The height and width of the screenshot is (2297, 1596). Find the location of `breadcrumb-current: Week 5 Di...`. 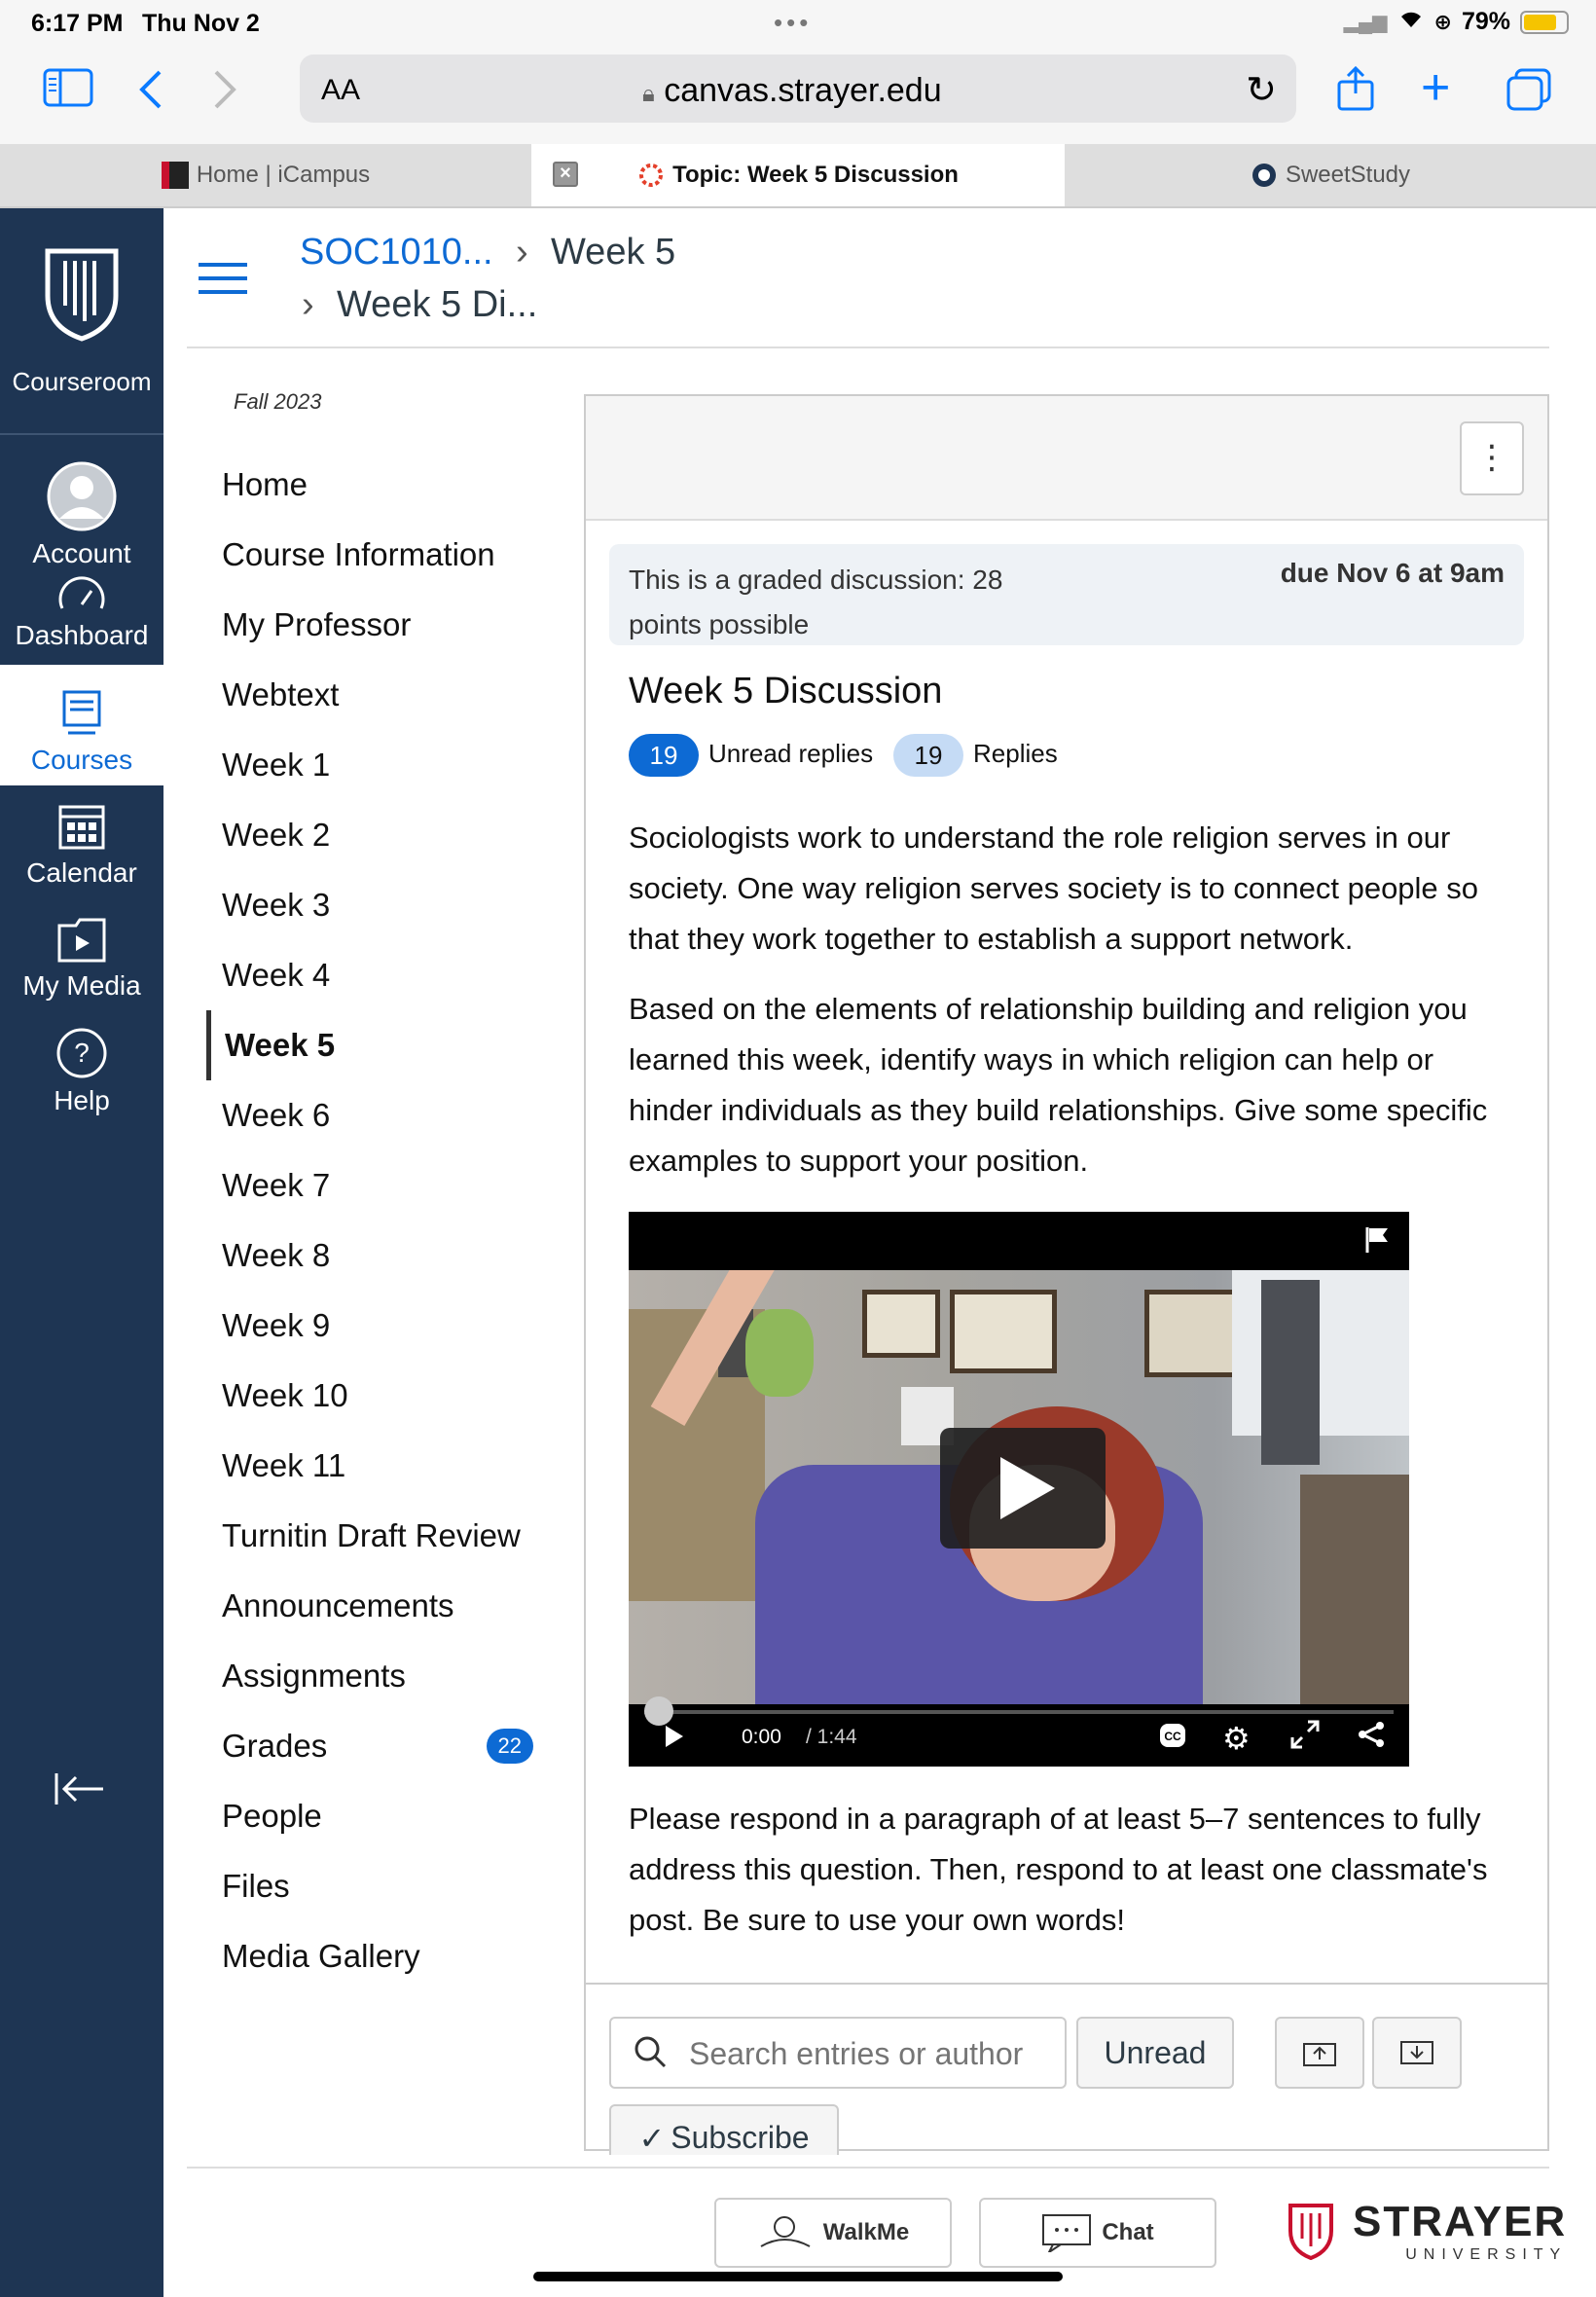

breadcrumb-current: Week 5 Di... is located at coordinates (437, 304).